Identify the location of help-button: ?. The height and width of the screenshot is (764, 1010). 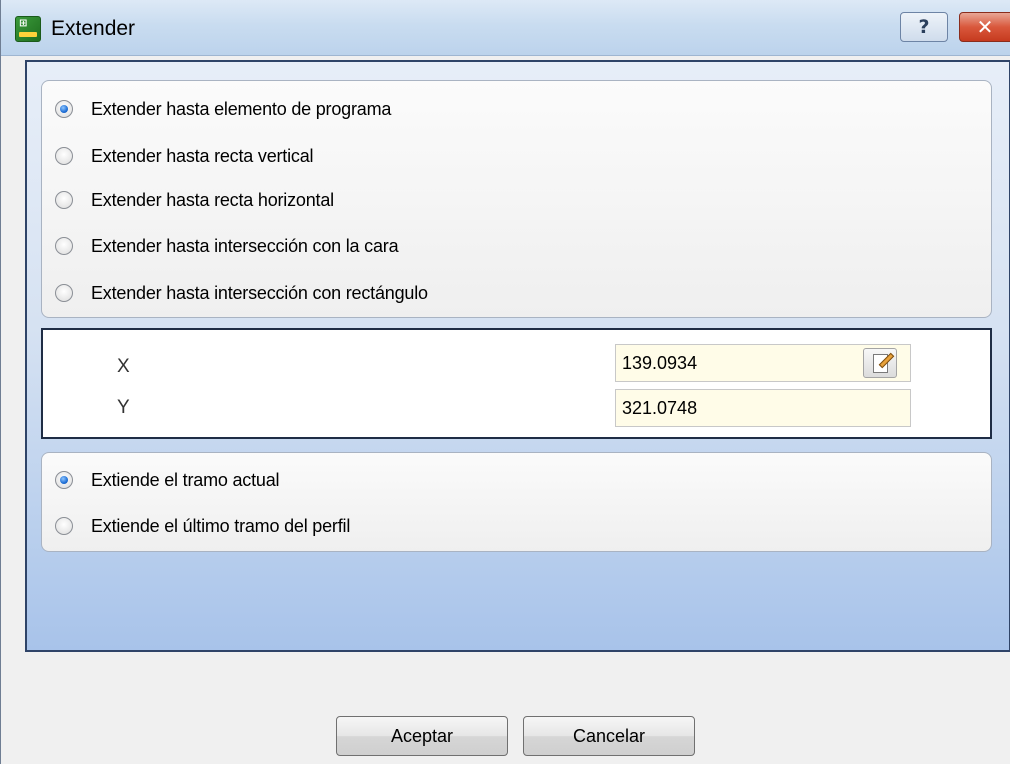
(924, 27).